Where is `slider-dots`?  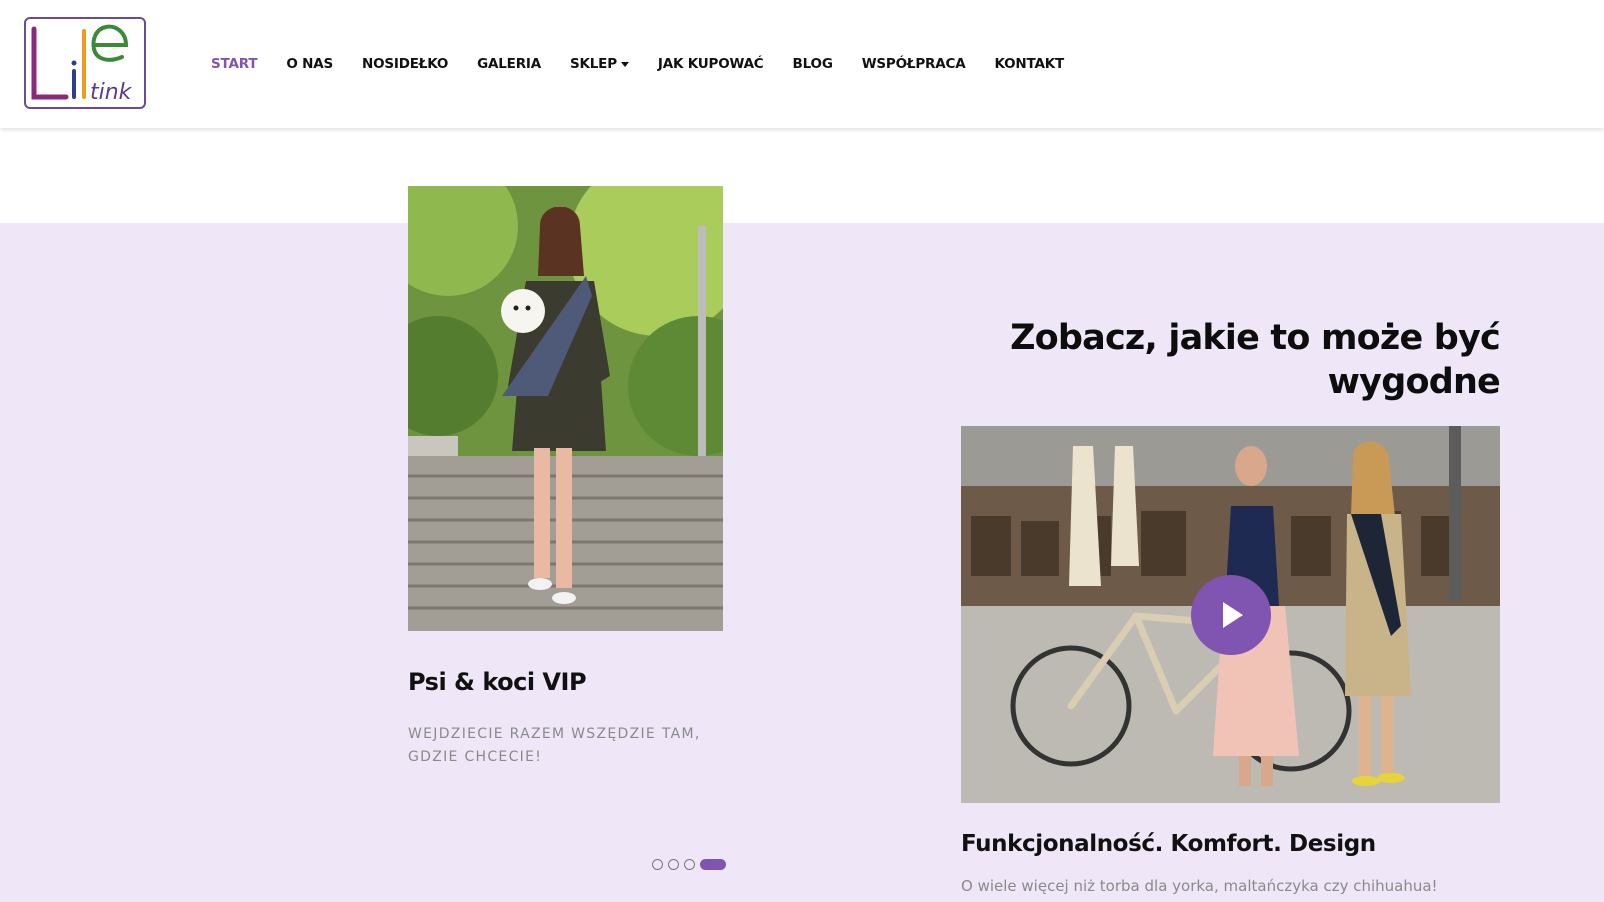 slider-dots is located at coordinates (689, 864).